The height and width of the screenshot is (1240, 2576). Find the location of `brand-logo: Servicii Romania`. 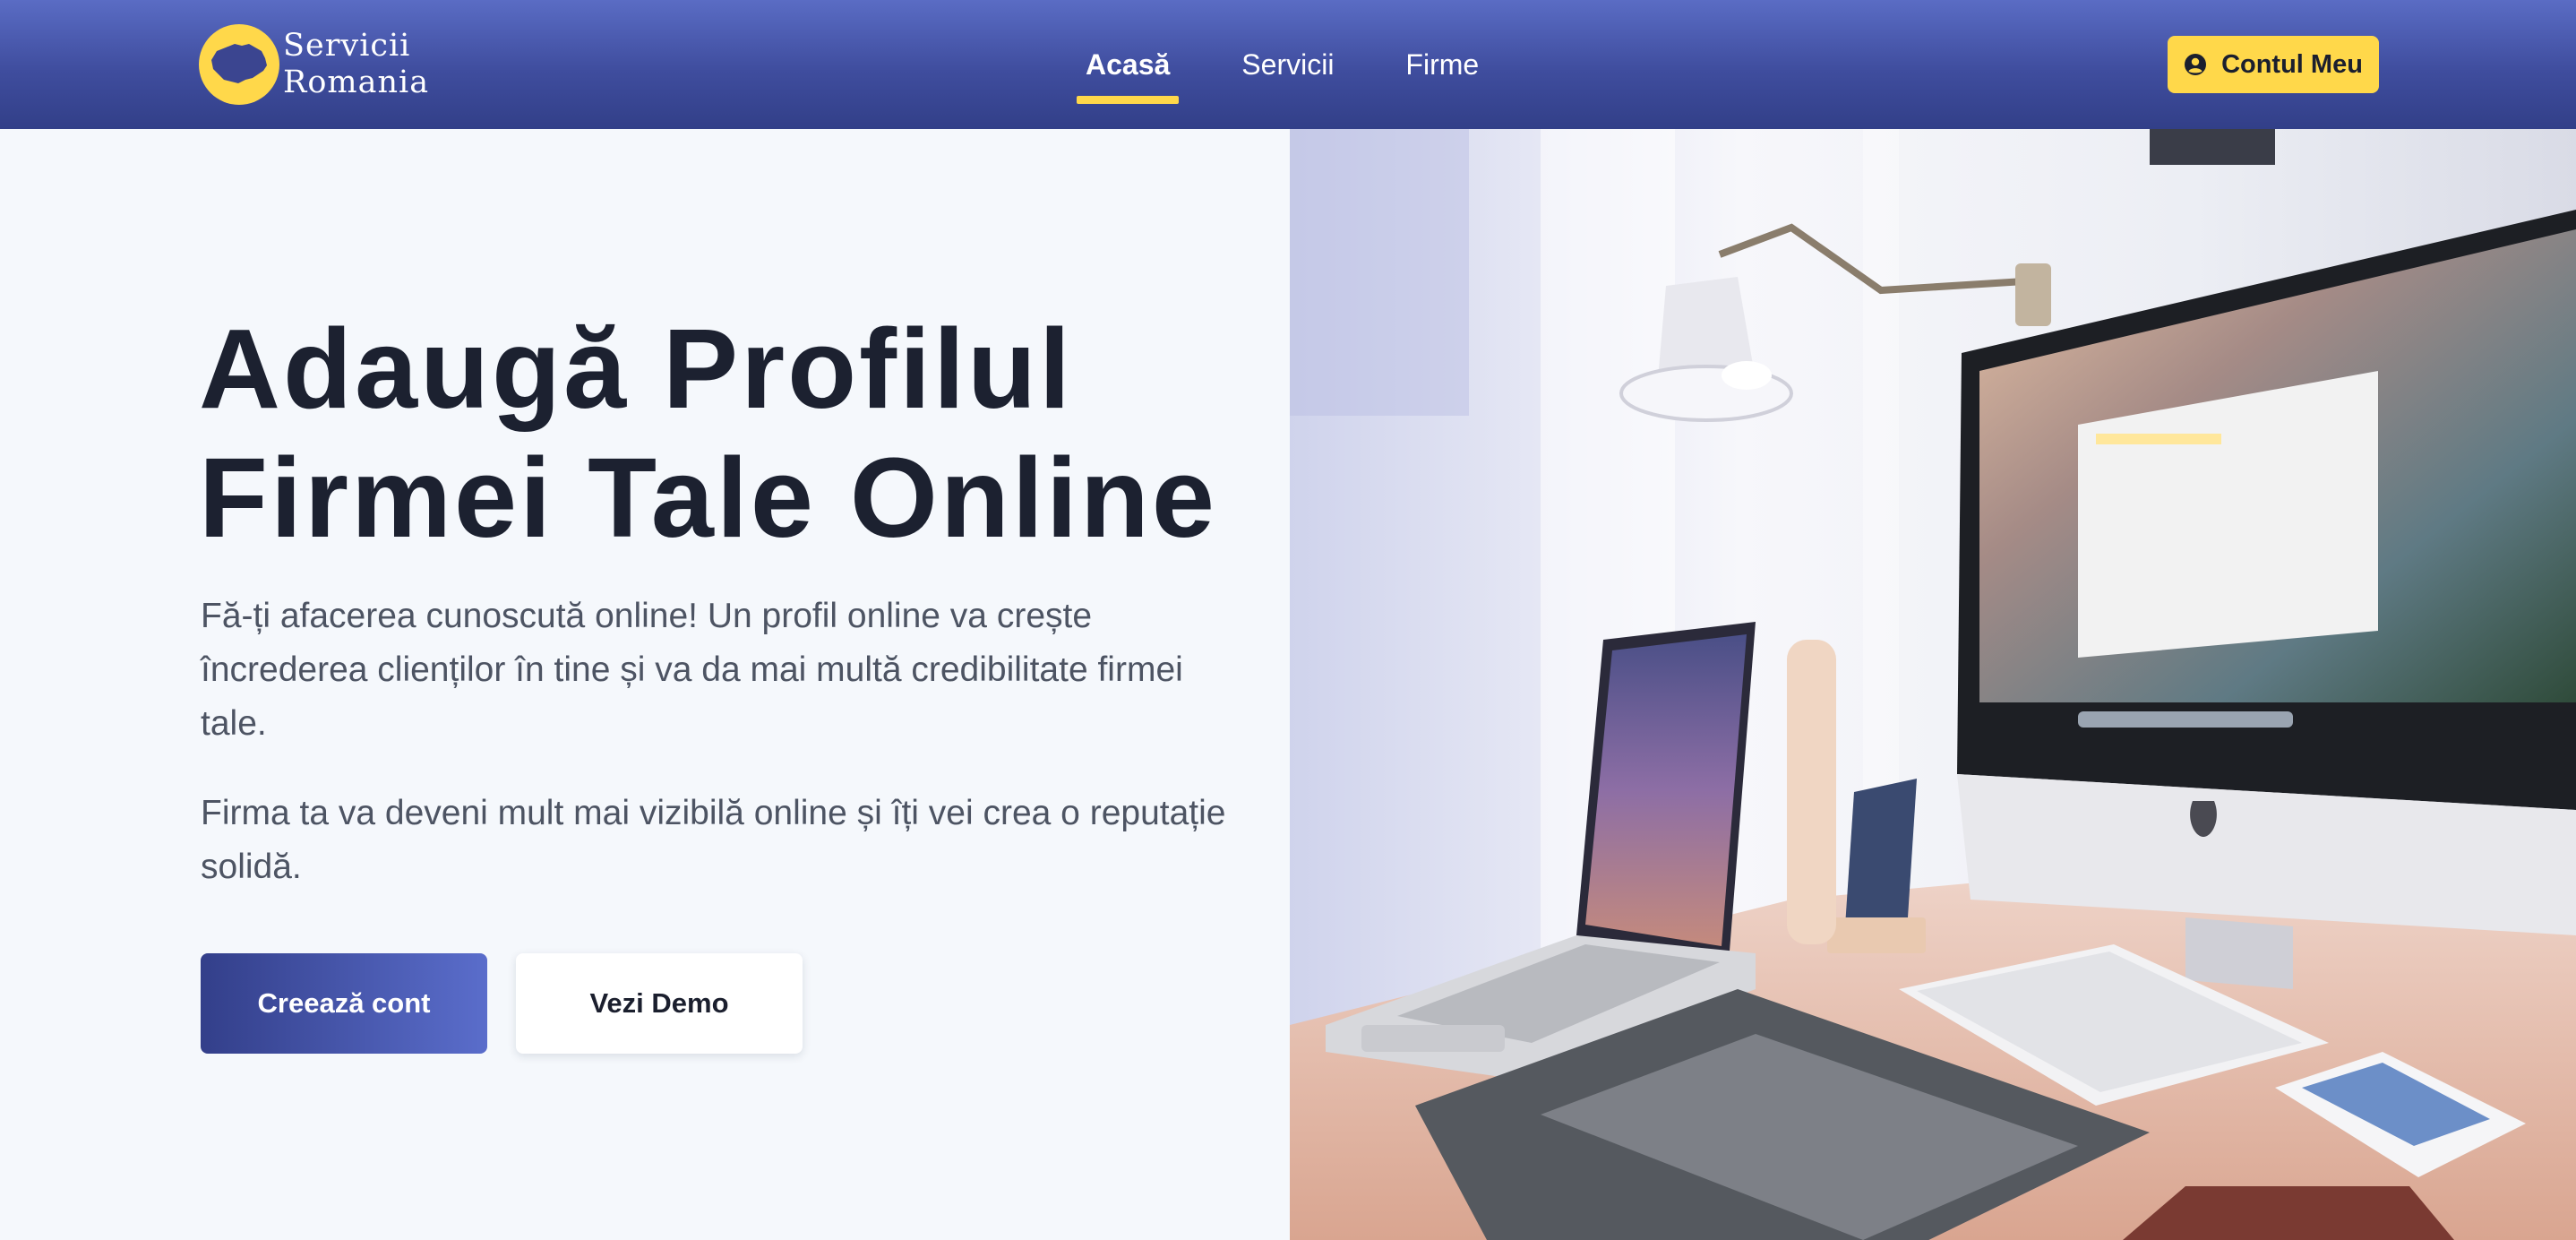

brand-logo: Servicii Romania is located at coordinates (314, 65).